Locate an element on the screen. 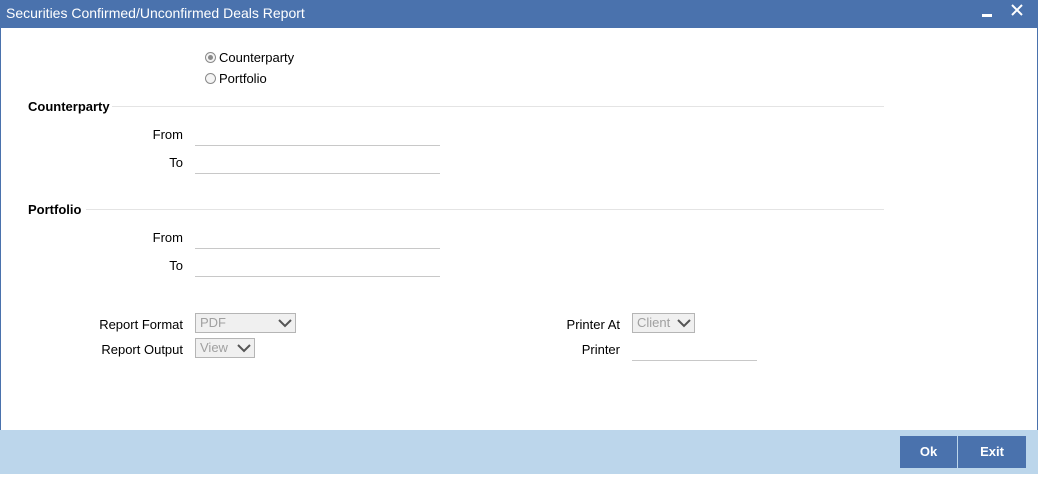 This screenshot has width=1038, height=483. printer-at-value: Client is located at coordinates (654, 322).